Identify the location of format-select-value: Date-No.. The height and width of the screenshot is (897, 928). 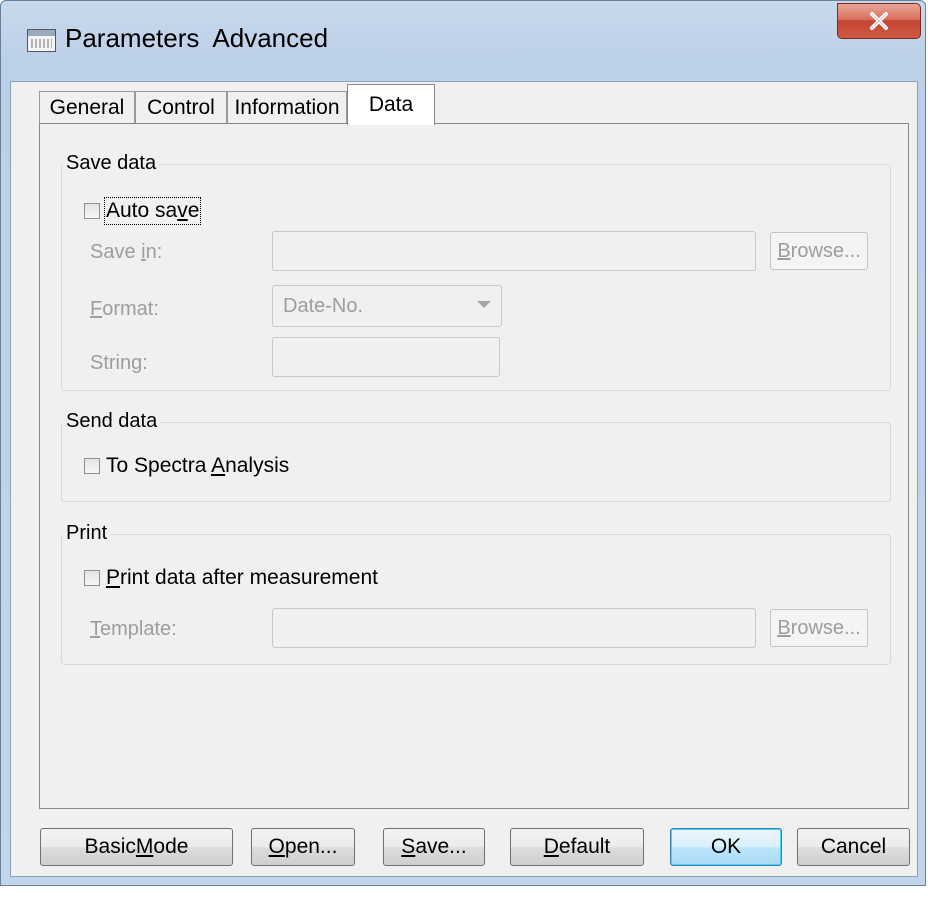
(323, 305).